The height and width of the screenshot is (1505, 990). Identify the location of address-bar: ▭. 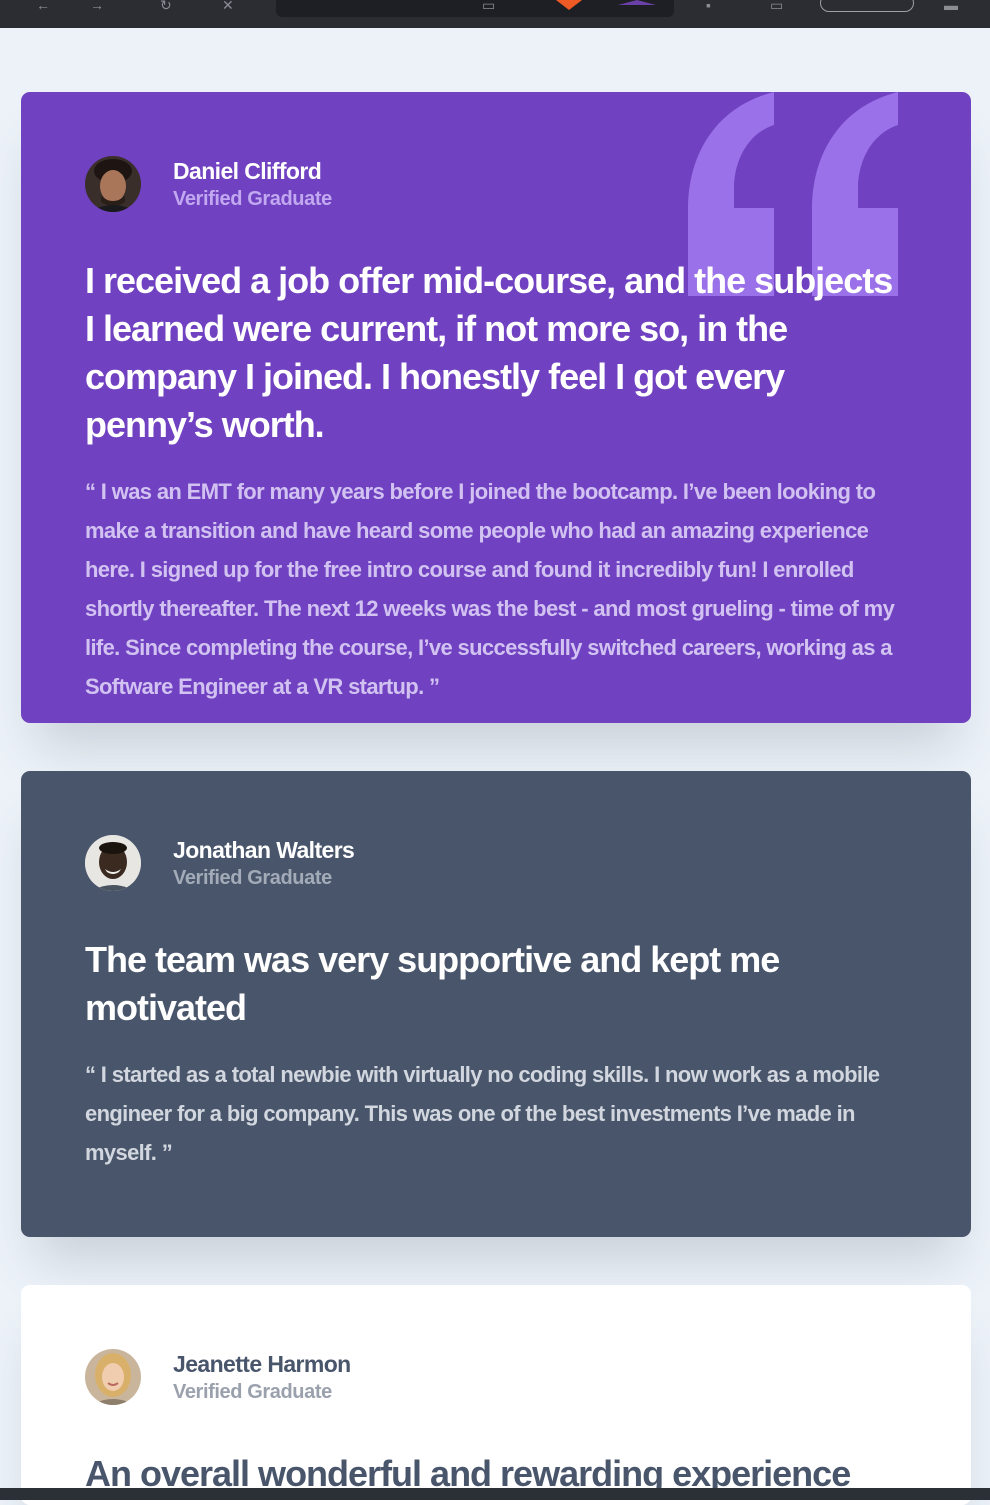
(475, 8).